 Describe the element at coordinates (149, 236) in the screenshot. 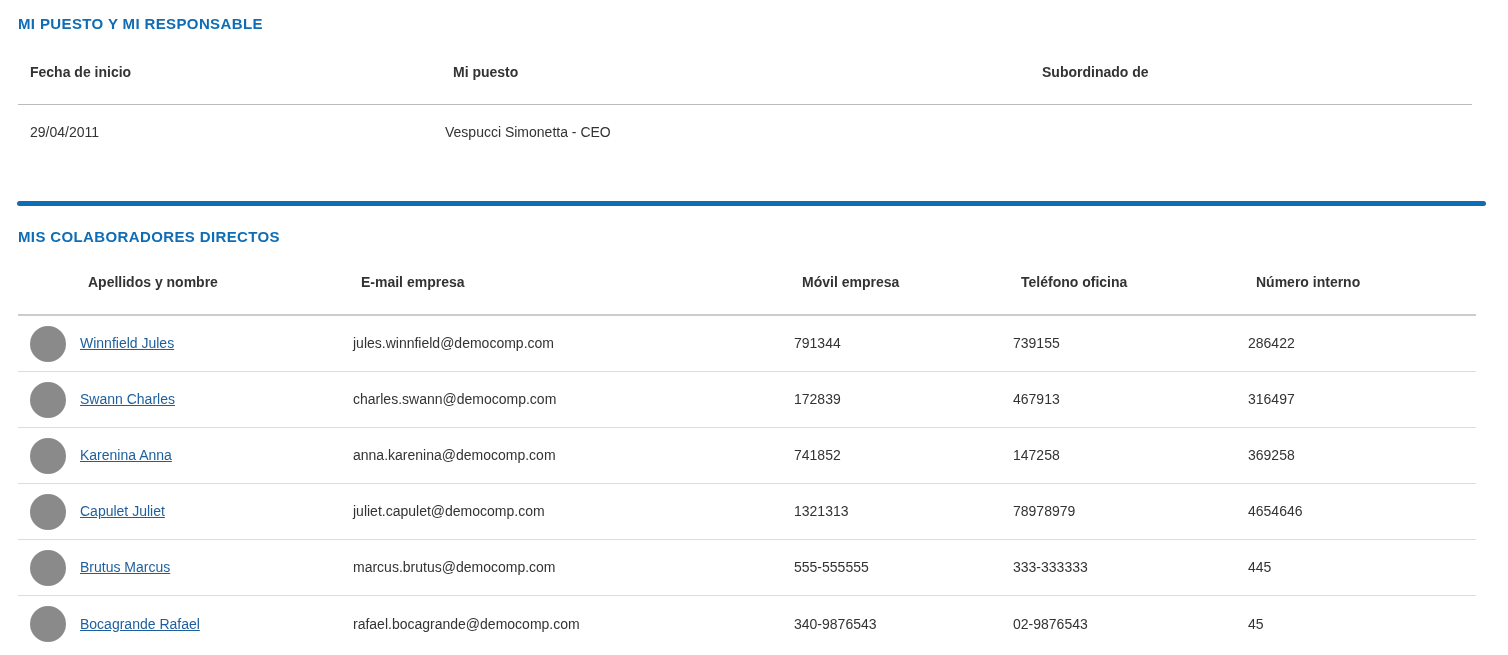

I see `section-title: MIS COLABORADORES DIRECTOS` at that location.